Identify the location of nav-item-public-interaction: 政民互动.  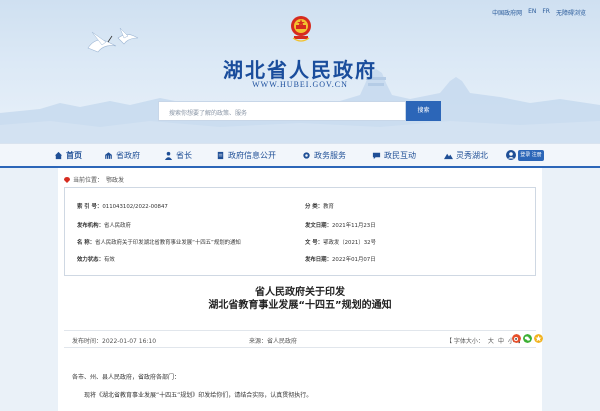
(394, 155).